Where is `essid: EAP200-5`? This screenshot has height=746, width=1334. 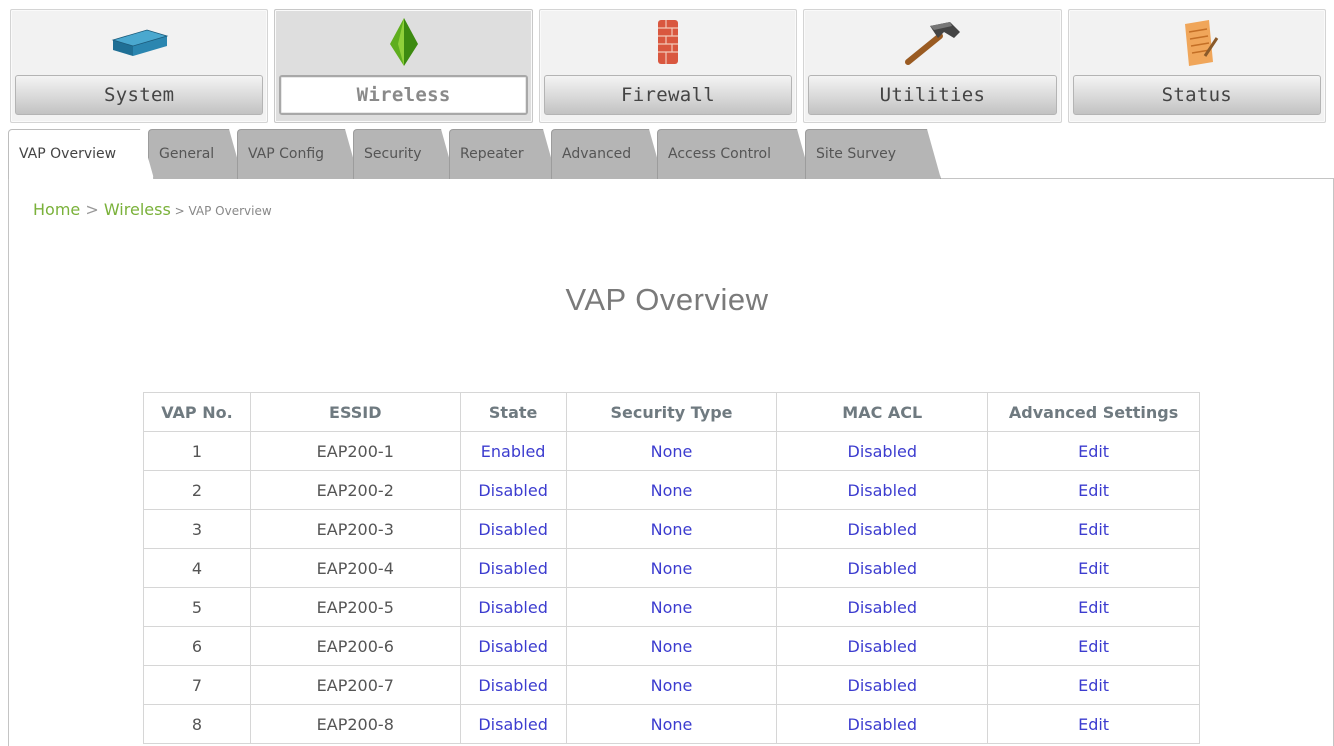 essid: EAP200-5 is located at coordinates (355, 607).